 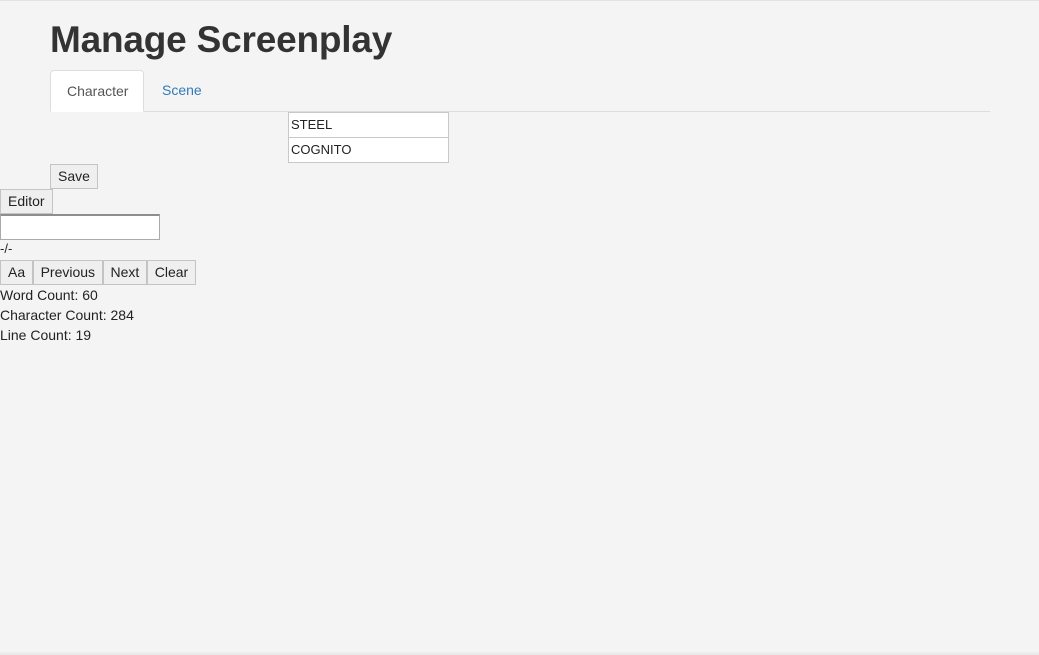 What do you see at coordinates (26, 201) in the screenshot?
I see `editor-toggle-button: Editor` at bounding box center [26, 201].